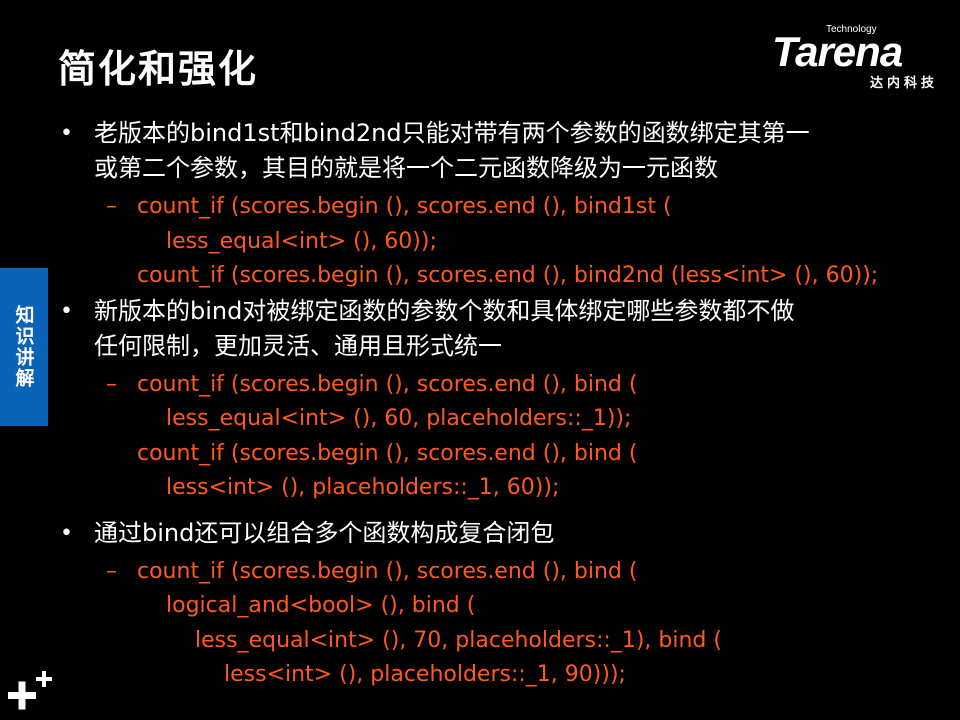 This screenshot has width=960, height=720. I want to click on tarena-logo: Technology Tarena 达内科技, so click(857, 57).